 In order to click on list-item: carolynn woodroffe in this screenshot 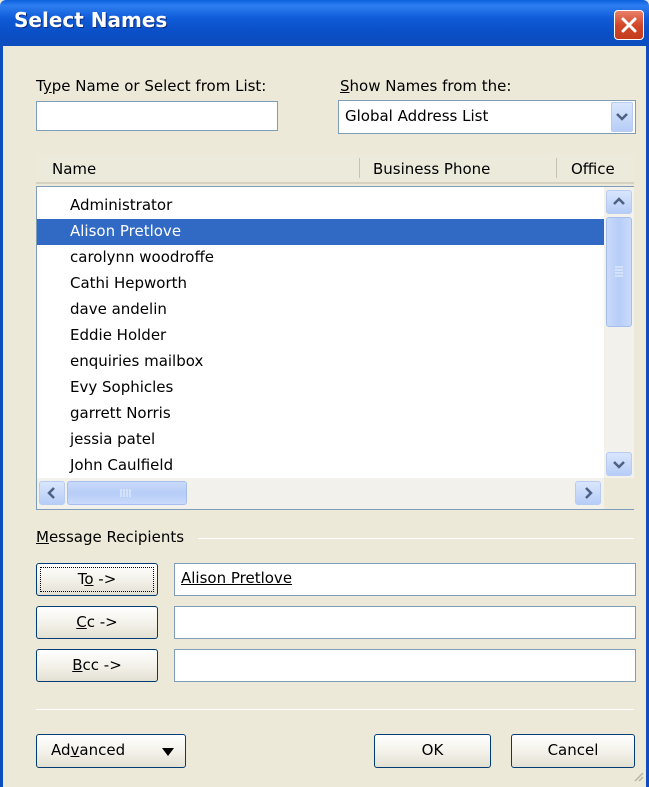, I will do `click(320, 258)`.